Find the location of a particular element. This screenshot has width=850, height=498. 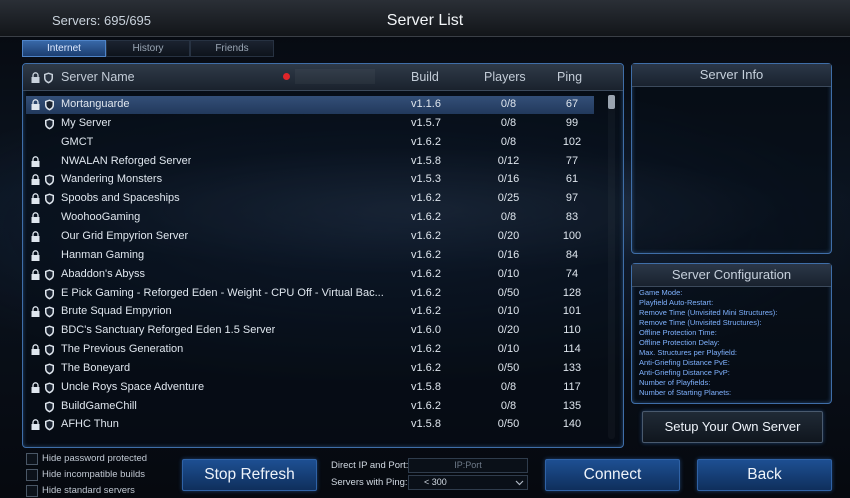

ping-filter-value: < 300 is located at coordinates (435, 482).